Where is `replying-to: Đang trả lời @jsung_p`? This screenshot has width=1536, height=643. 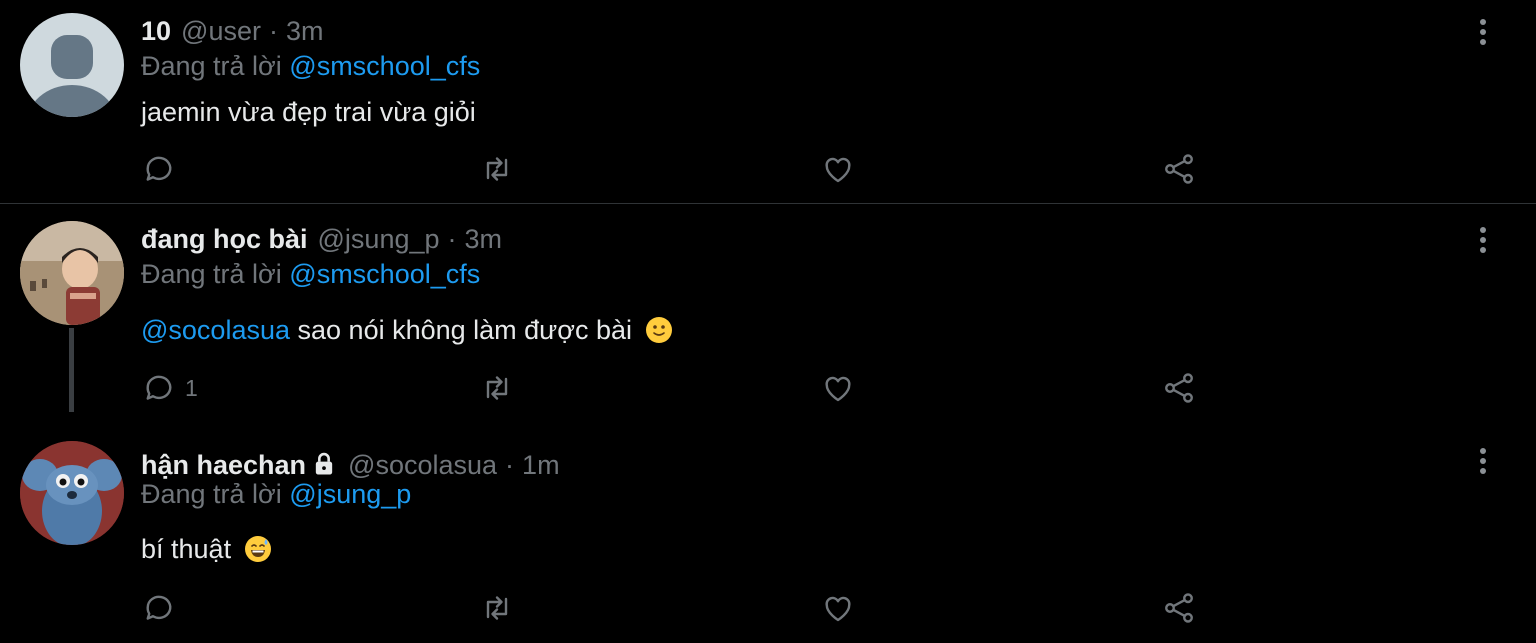 replying-to: Đang trả lời @jsung_p is located at coordinates (276, 494).